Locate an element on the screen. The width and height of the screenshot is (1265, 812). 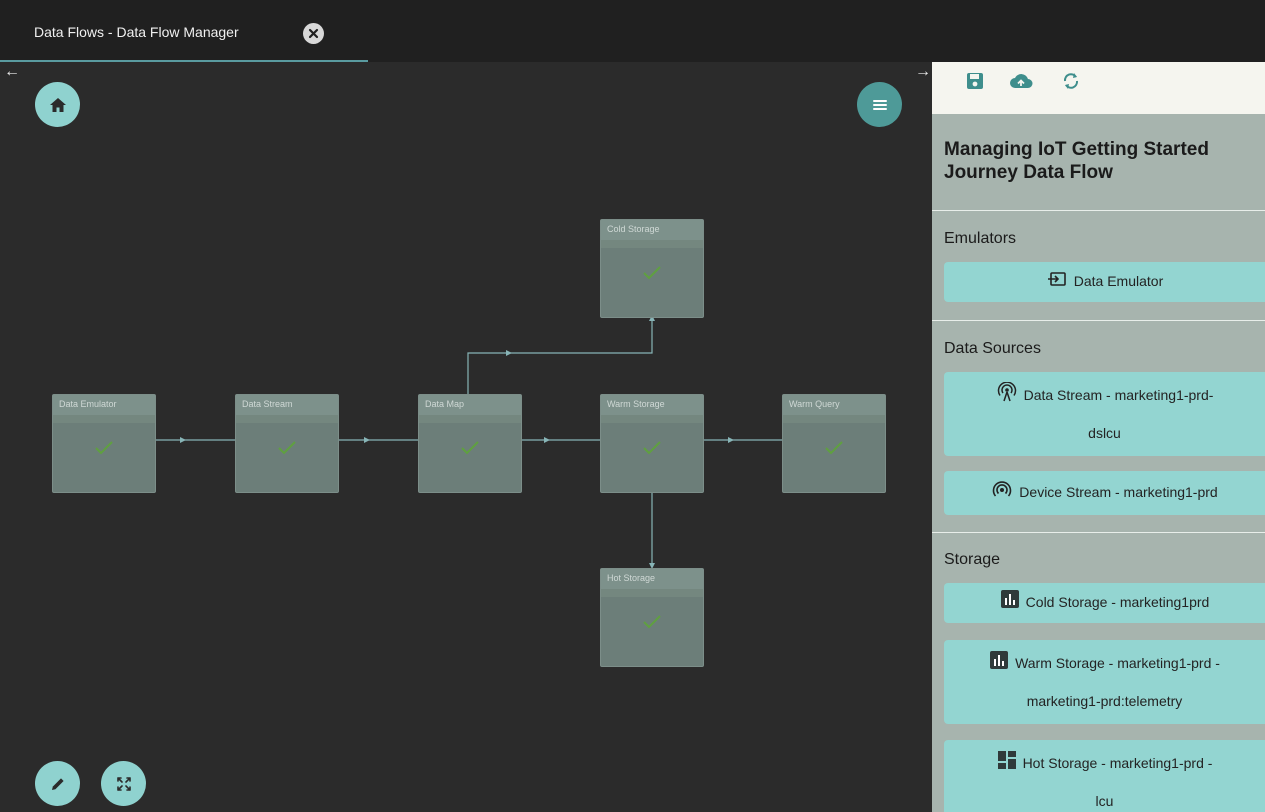
node-title: Warm Query is located at coordinates (834, 405).